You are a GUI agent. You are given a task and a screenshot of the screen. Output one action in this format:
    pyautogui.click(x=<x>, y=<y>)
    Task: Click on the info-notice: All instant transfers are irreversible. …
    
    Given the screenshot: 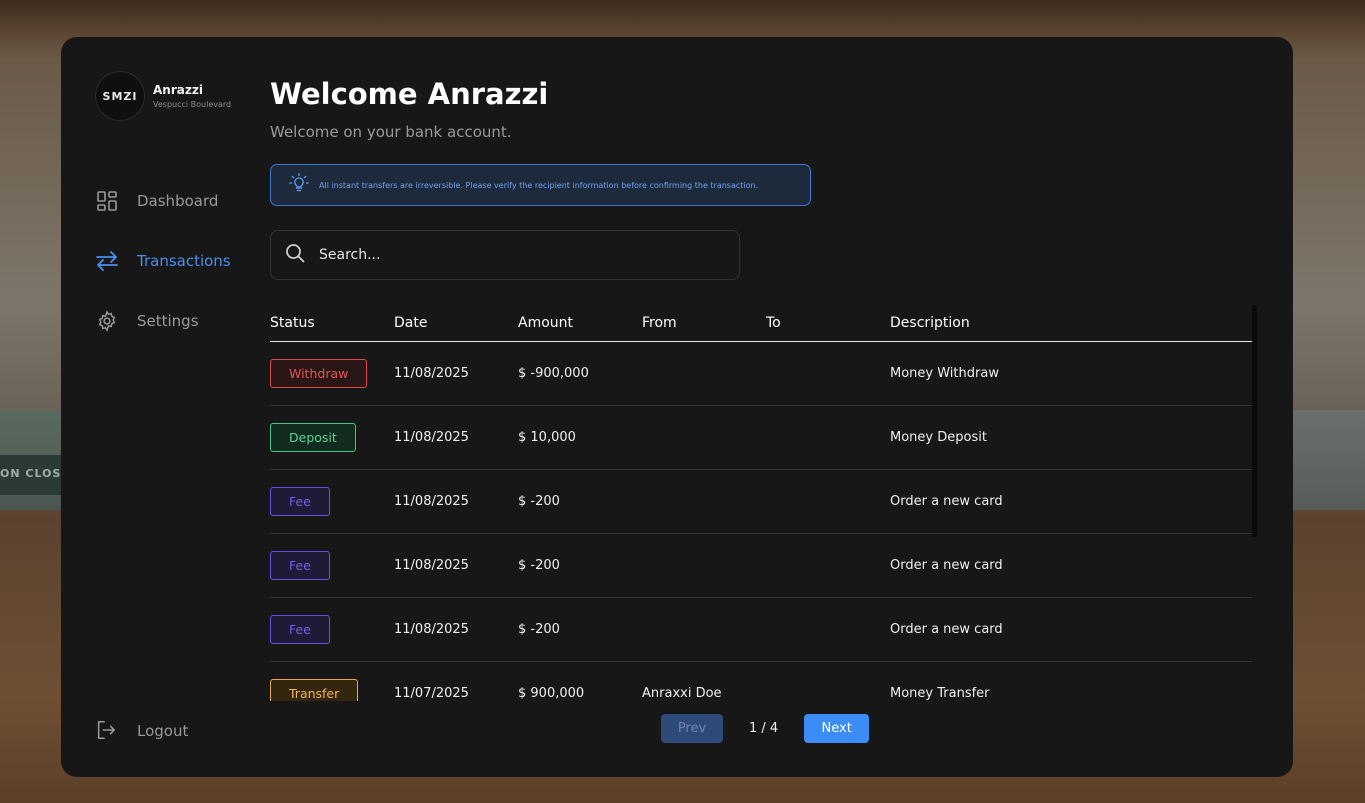 What is the action you would take?
    pyautogui.click(x=540, y=185)
    